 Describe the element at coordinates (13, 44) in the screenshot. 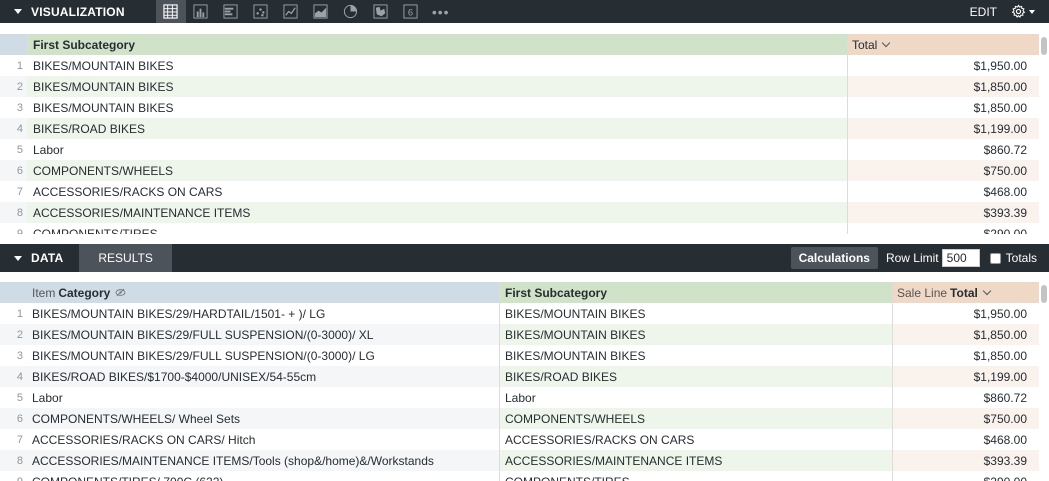

I see `row-index-header` at that location.